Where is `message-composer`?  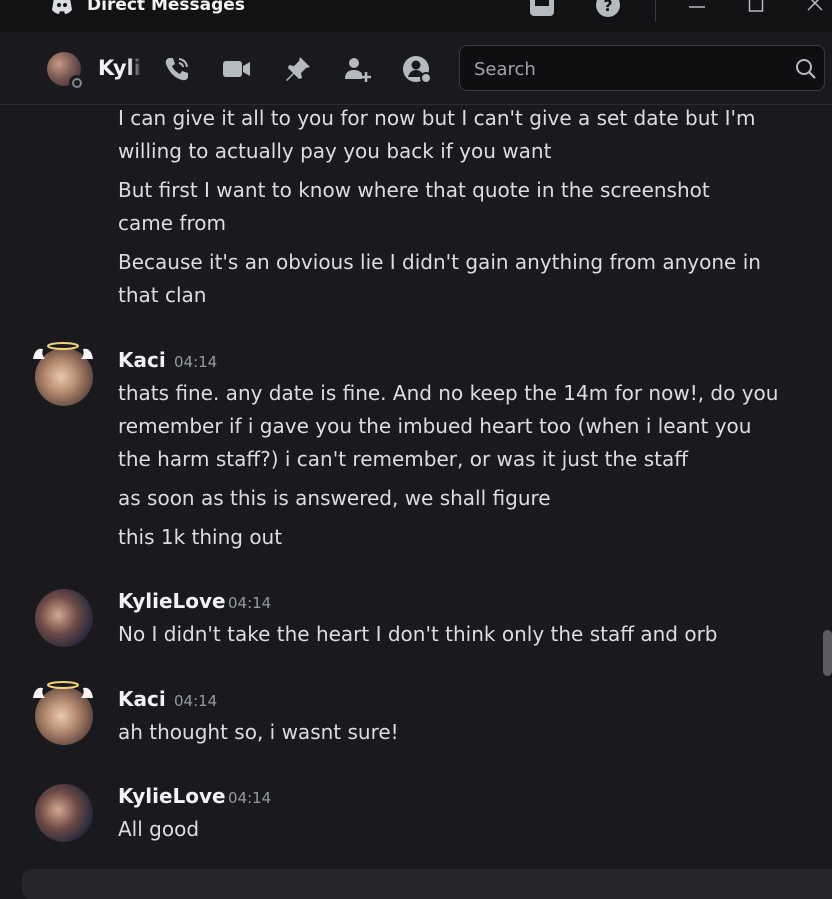
message-composer is located at coordinates (427, 884).